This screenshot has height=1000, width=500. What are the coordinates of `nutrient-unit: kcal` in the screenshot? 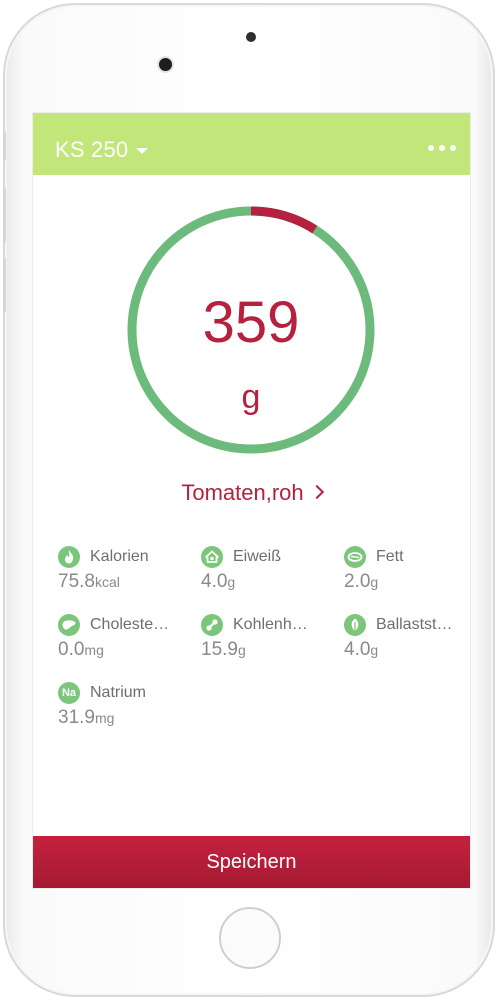 It's located at (107, 582).